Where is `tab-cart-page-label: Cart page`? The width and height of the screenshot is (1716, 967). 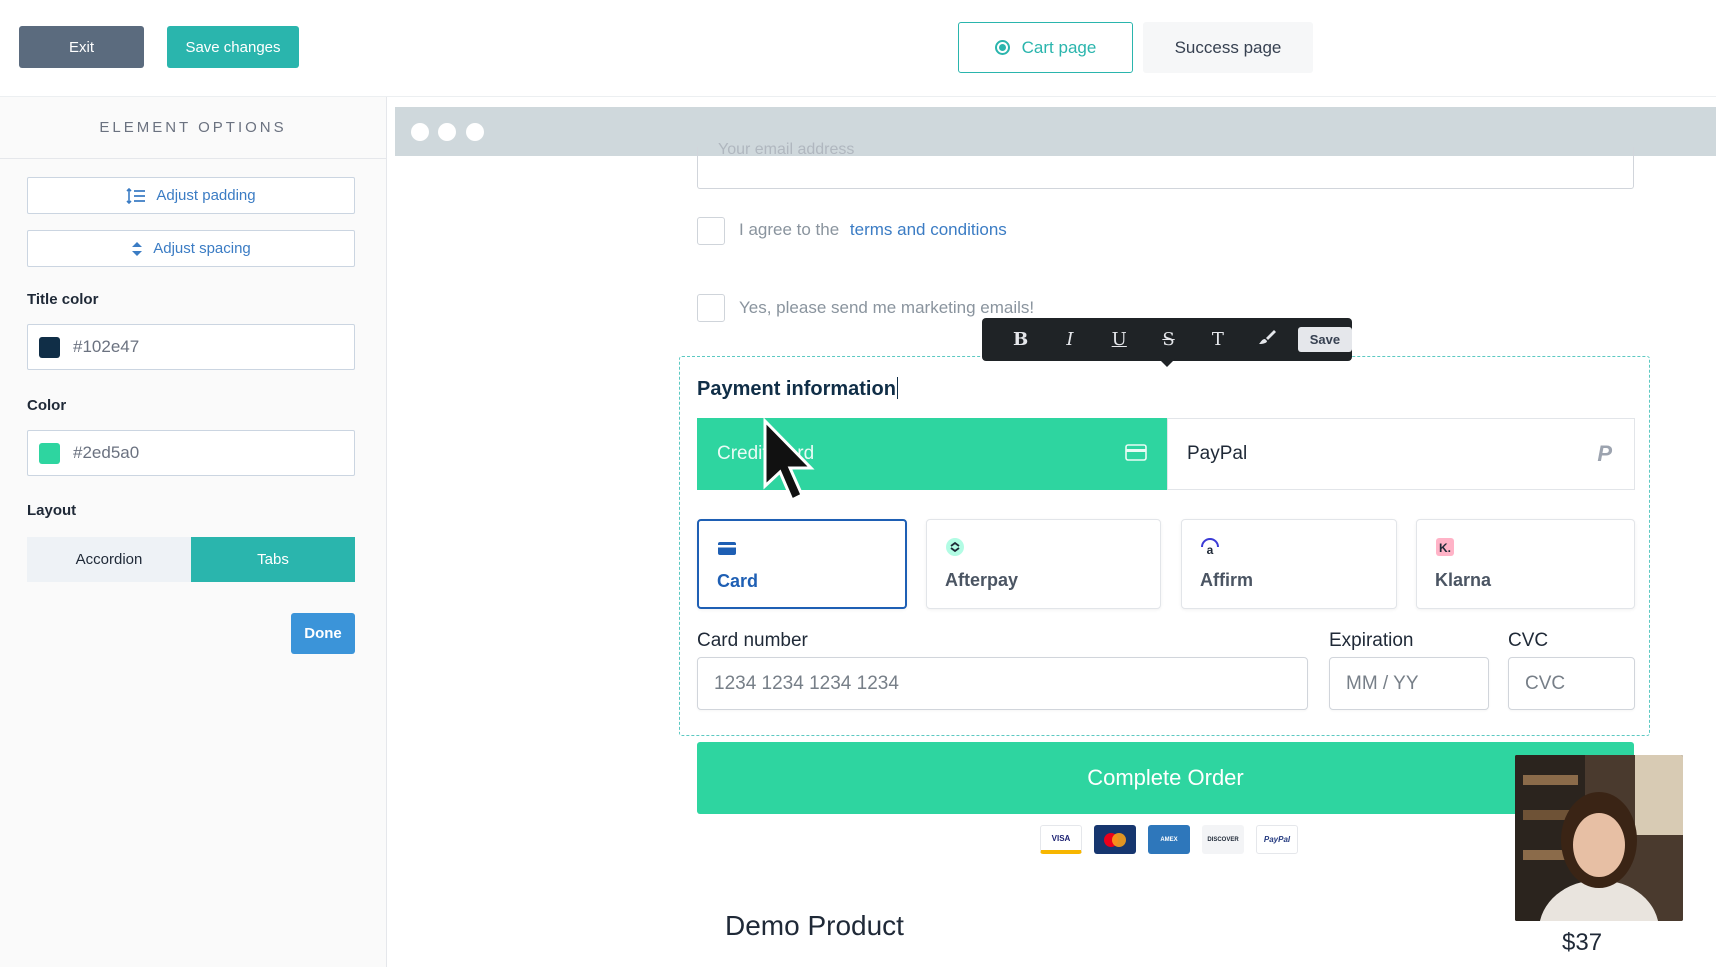 tab-cart-page-label: Cart page is located at coordinates (1059, 47).